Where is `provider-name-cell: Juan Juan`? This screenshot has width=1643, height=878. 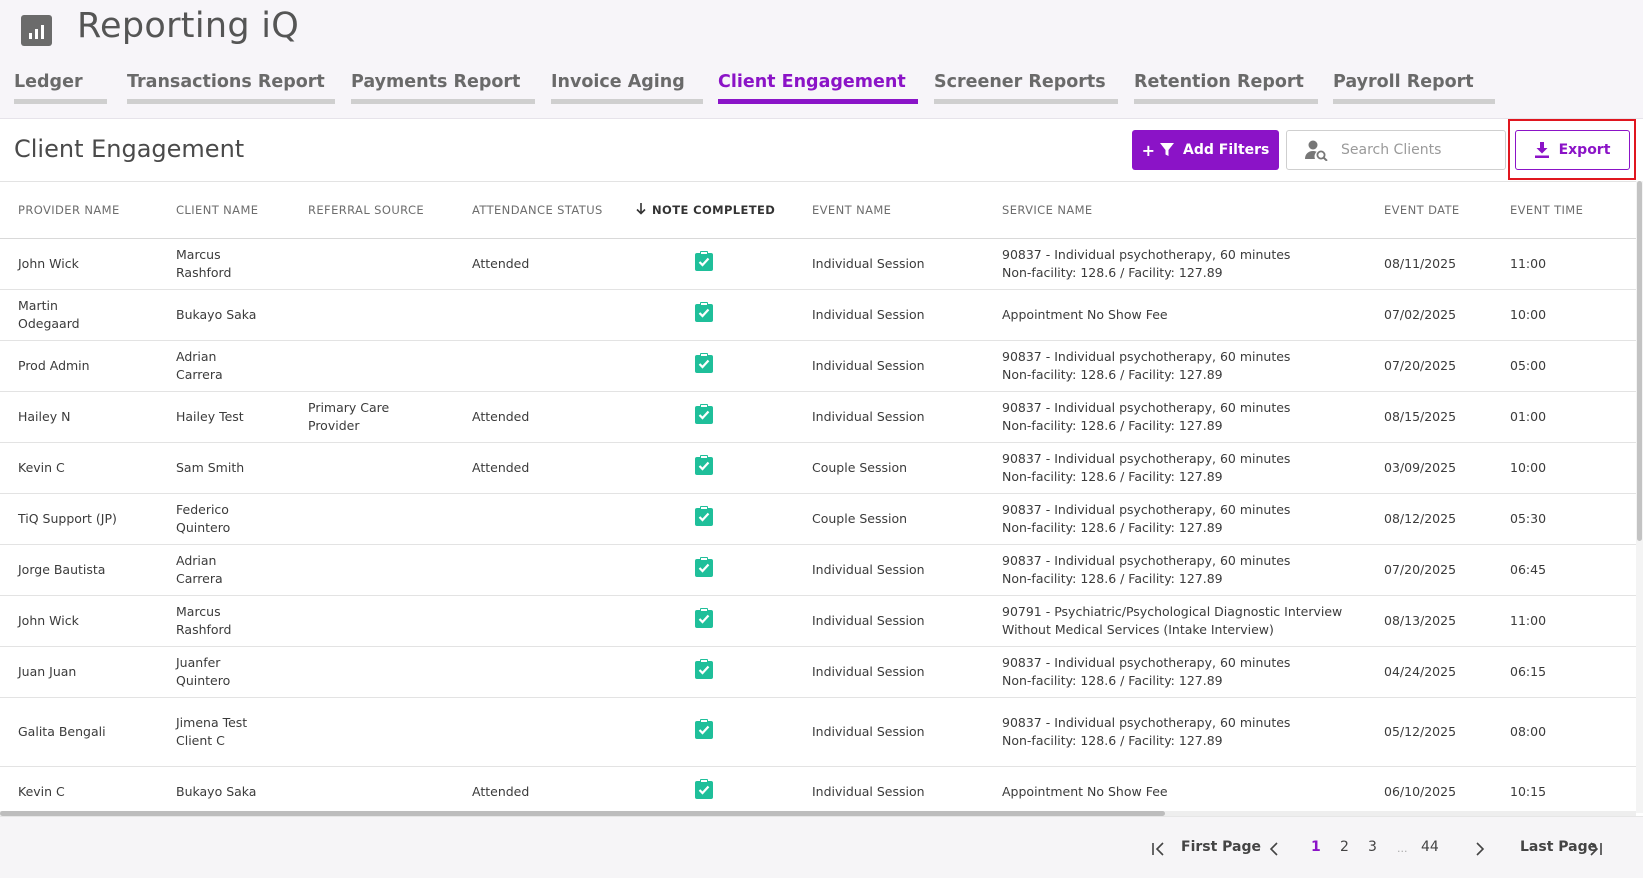 provider-name-cell: Juan Juan is located at coordinates (79, 672).